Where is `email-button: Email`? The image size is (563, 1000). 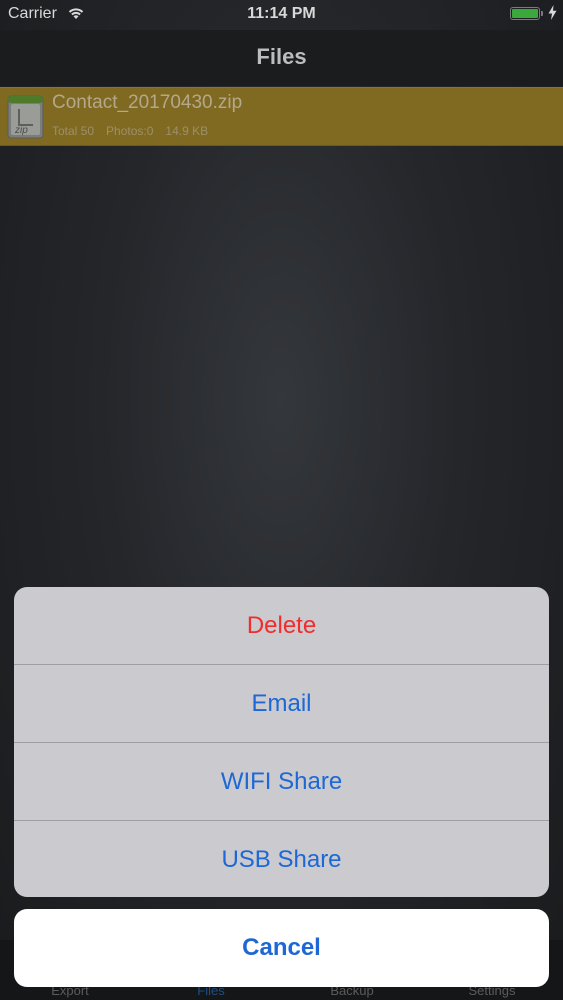
email-button: Email is located at coordinates (281, 704).